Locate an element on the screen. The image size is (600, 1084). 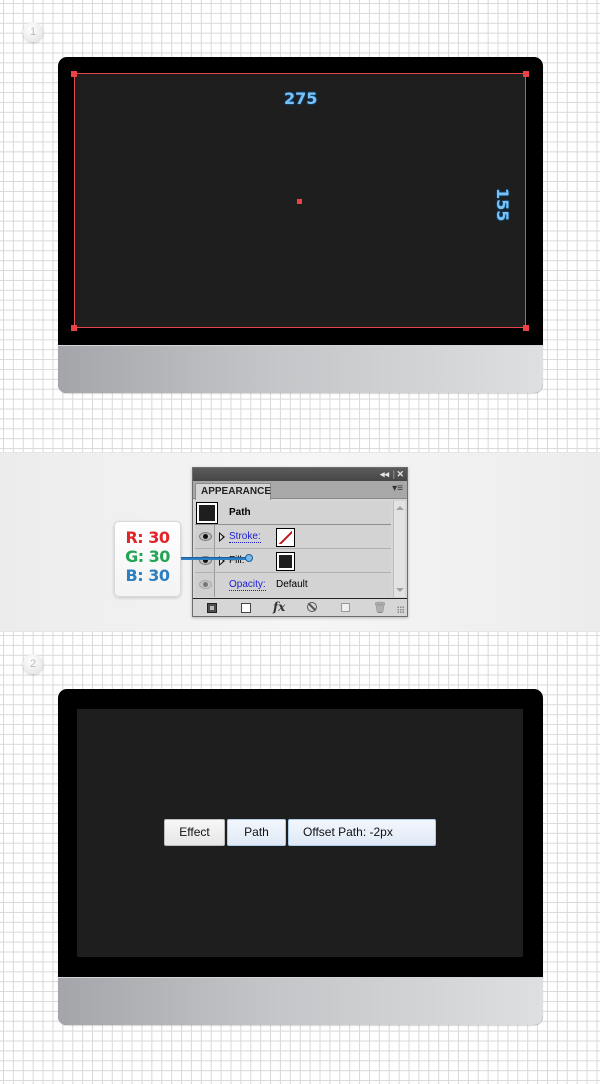
scroll-down-arrow-icon is located at coordinates (400, 590).